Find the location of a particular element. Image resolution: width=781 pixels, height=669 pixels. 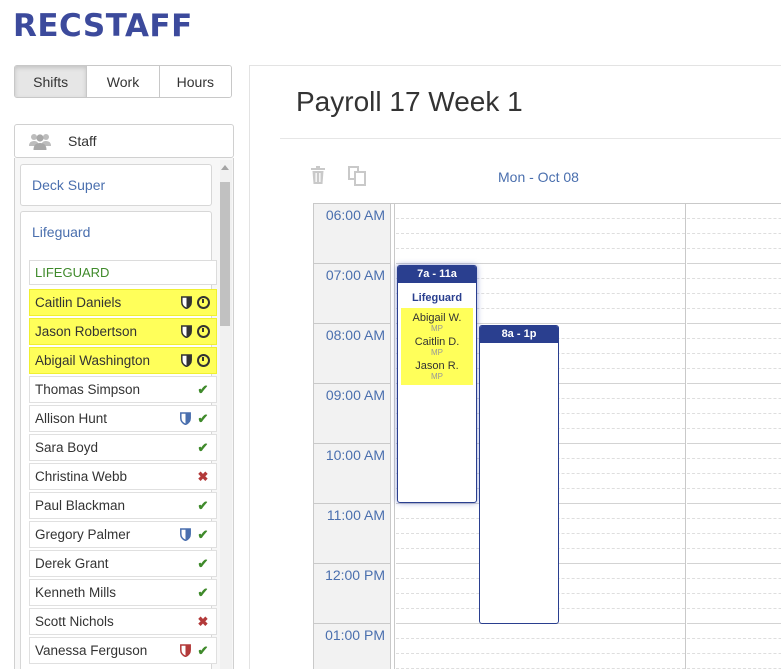

staff-name: Christina Webb is located at coordinates (81, 476).